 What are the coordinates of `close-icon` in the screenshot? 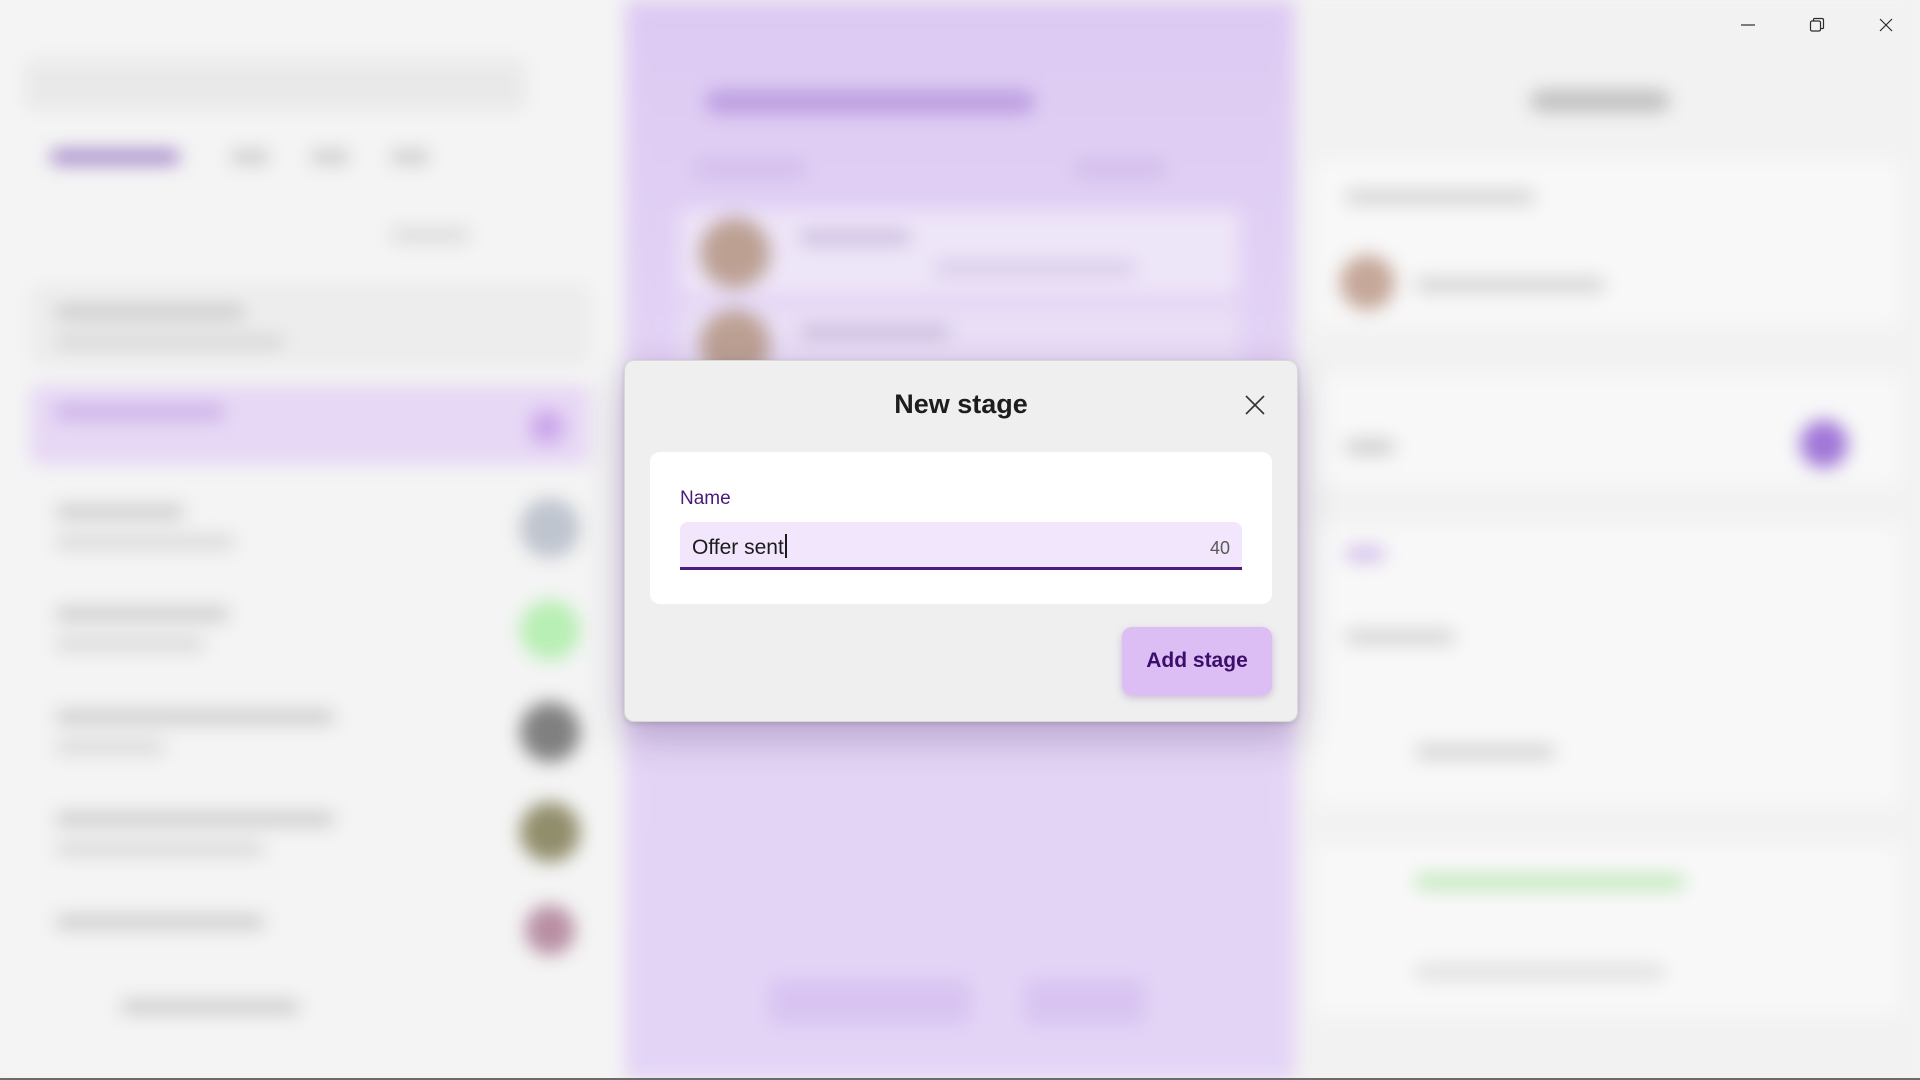 It's located at (1255, 405).